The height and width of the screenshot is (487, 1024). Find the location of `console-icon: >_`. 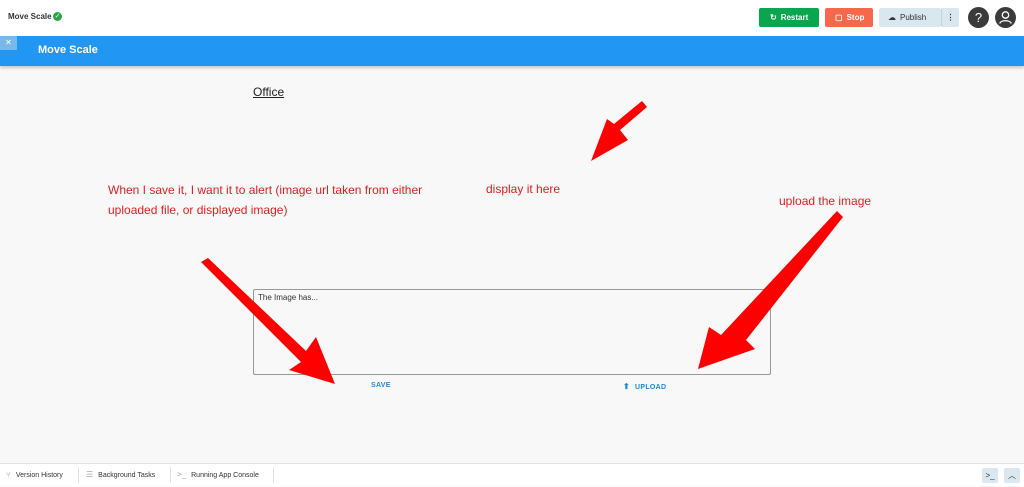

console-icon: >_ is located at coordinates (182, 474).